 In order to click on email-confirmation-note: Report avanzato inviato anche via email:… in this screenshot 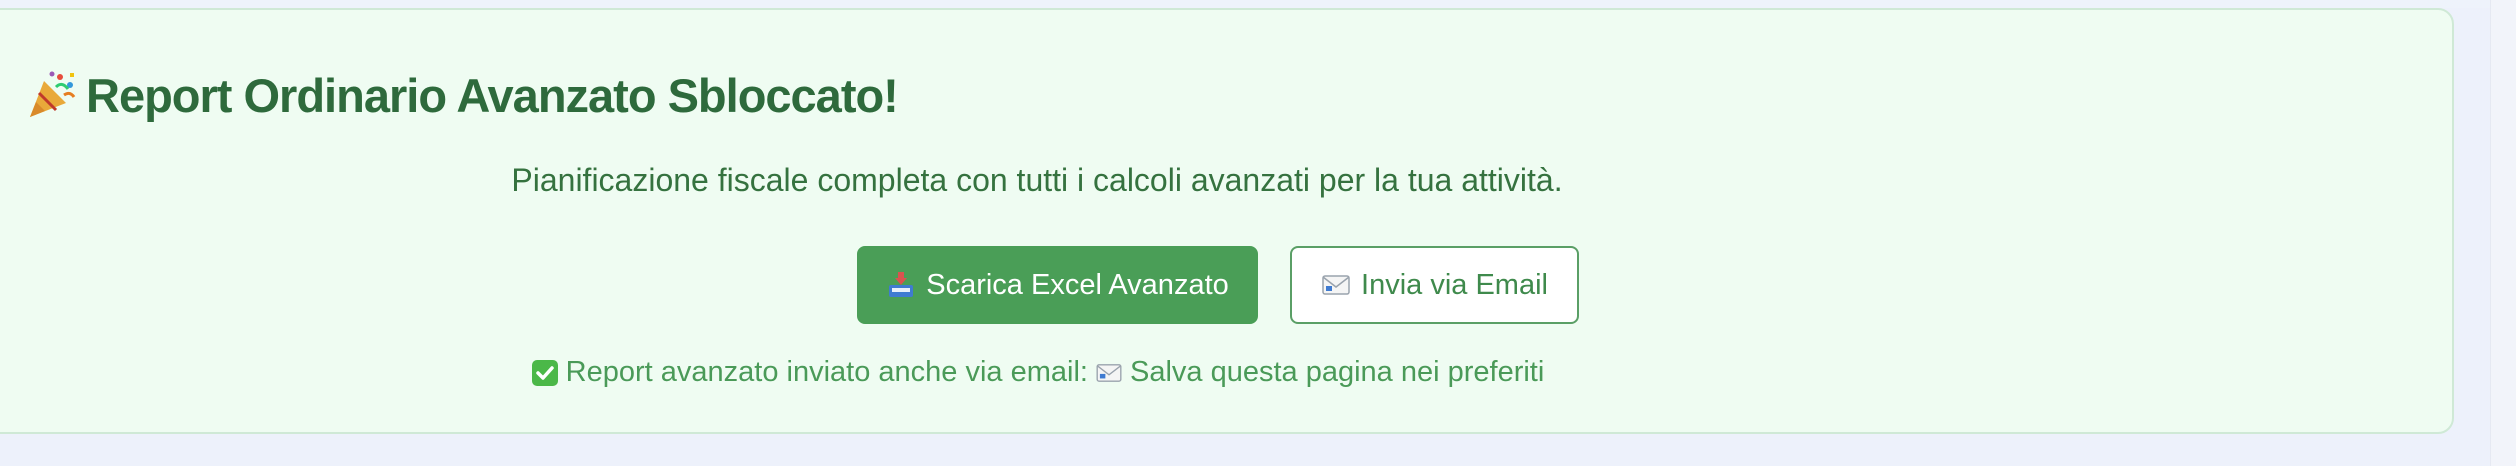, I will do `click(1046, 372)`.